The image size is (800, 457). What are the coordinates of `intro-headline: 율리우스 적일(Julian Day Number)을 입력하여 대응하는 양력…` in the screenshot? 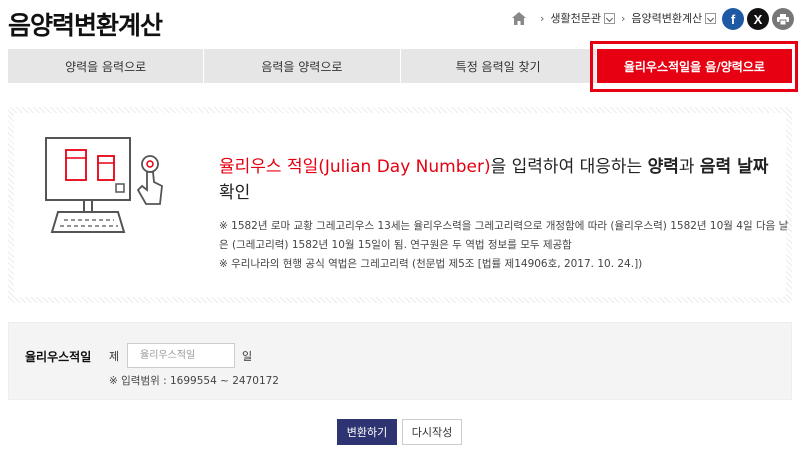 It's located at (504, 180).